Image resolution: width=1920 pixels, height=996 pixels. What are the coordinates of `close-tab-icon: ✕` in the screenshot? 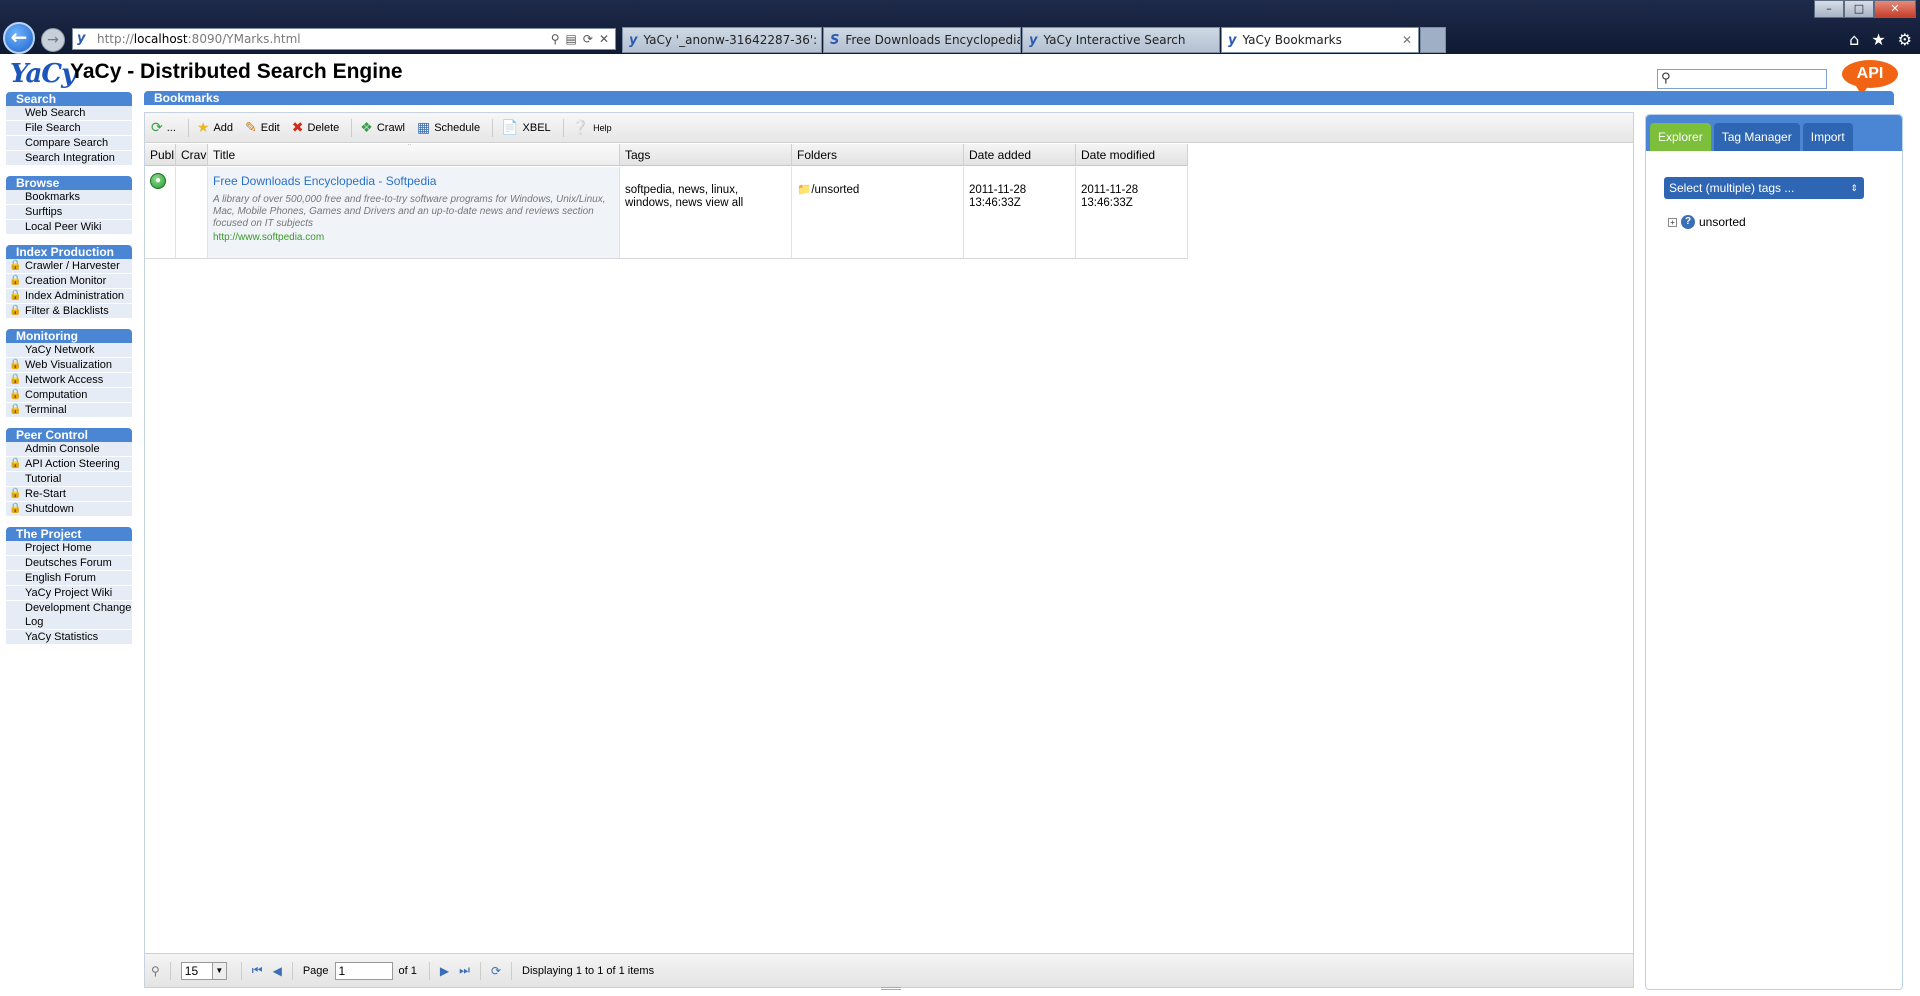 It's located at (1404, 40).